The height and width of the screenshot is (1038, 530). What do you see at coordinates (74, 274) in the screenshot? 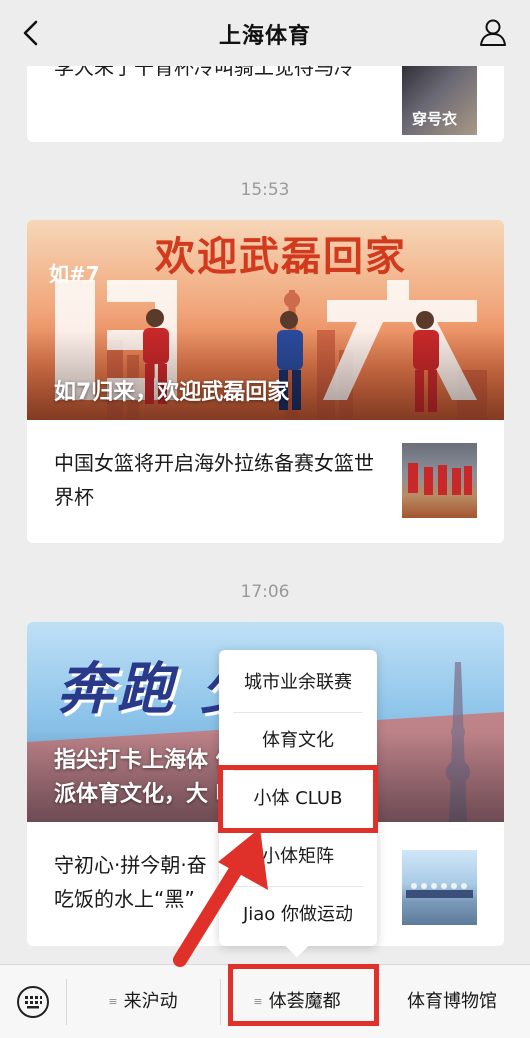
I see `hero-tag: 如#7` at bounding box center [74, 274].